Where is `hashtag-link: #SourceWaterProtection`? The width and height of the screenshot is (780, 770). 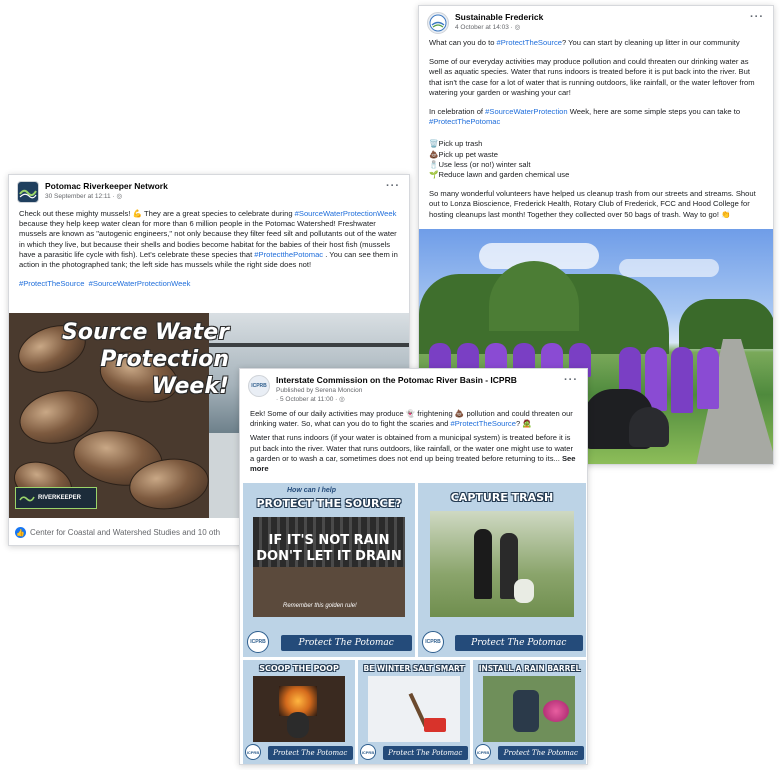
hashtag-link: #SourceWaterProtection is located at coordinates (526, 111).